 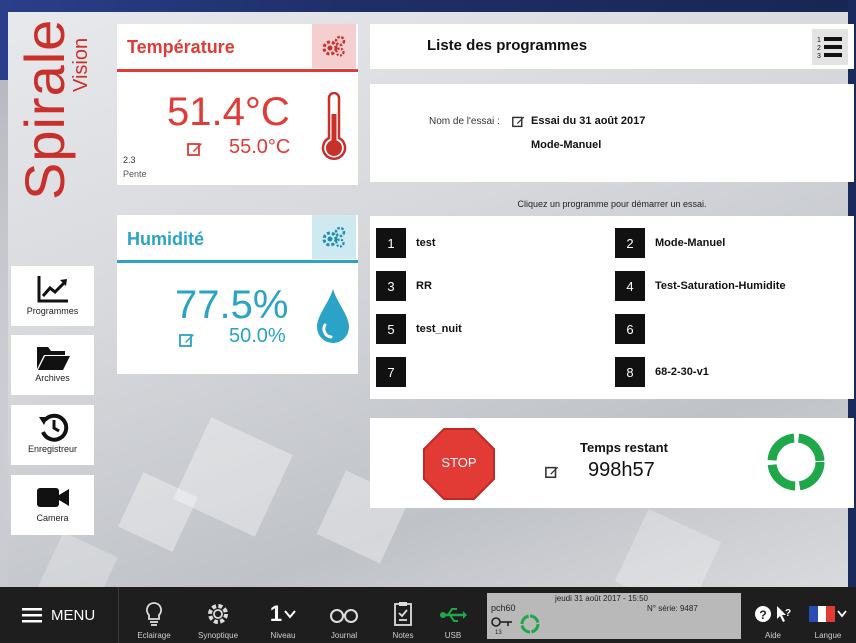 I want to click on temperature-settings-button, so click(x=334, y=46).